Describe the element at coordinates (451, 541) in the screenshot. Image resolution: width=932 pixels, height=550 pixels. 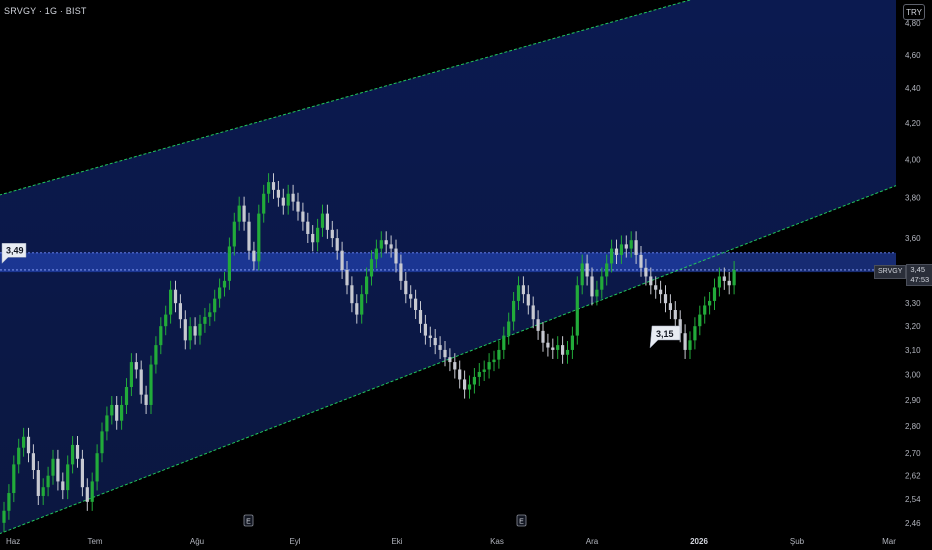
I see `time-axis: Haz Tem Ağu Eyl Eki Kas Ara 2026 Şub Mar` at that location.